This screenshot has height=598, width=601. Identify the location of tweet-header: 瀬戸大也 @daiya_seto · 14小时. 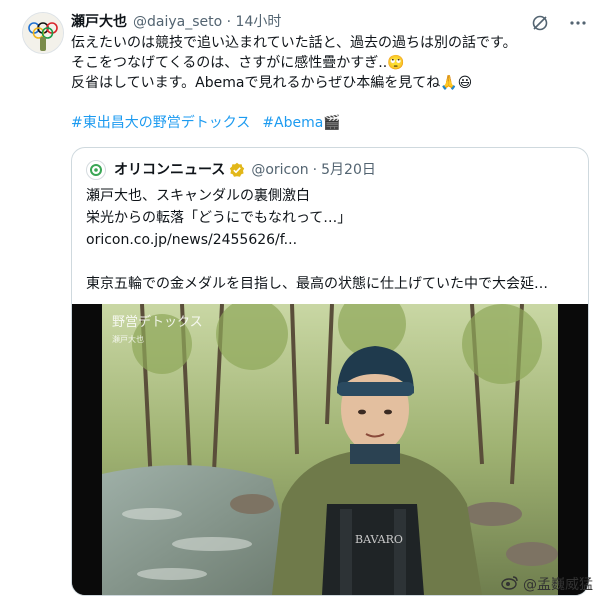
(281, 22).